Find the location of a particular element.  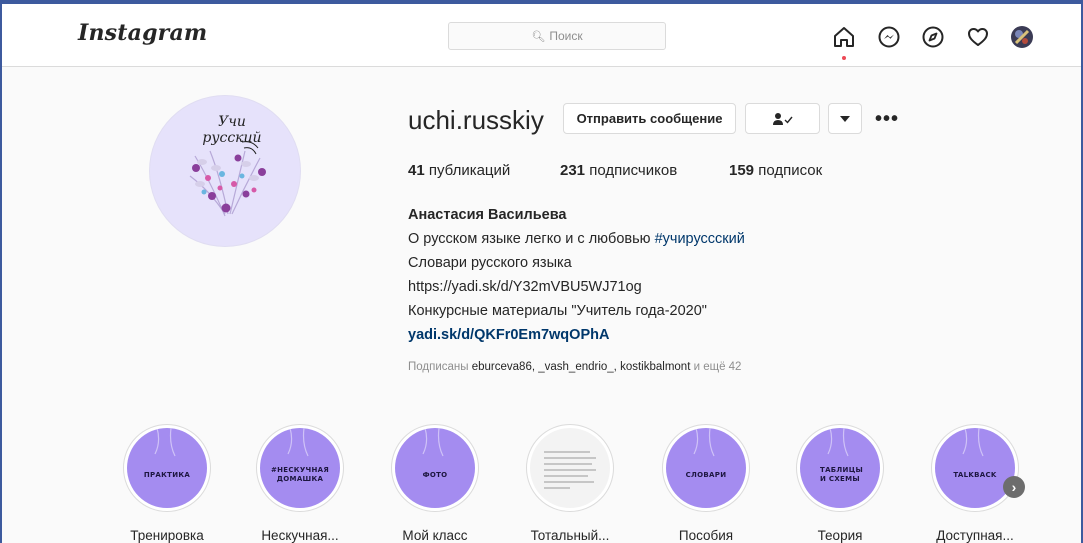

profile-avatar-icon is located at coordinates (1022, 37).